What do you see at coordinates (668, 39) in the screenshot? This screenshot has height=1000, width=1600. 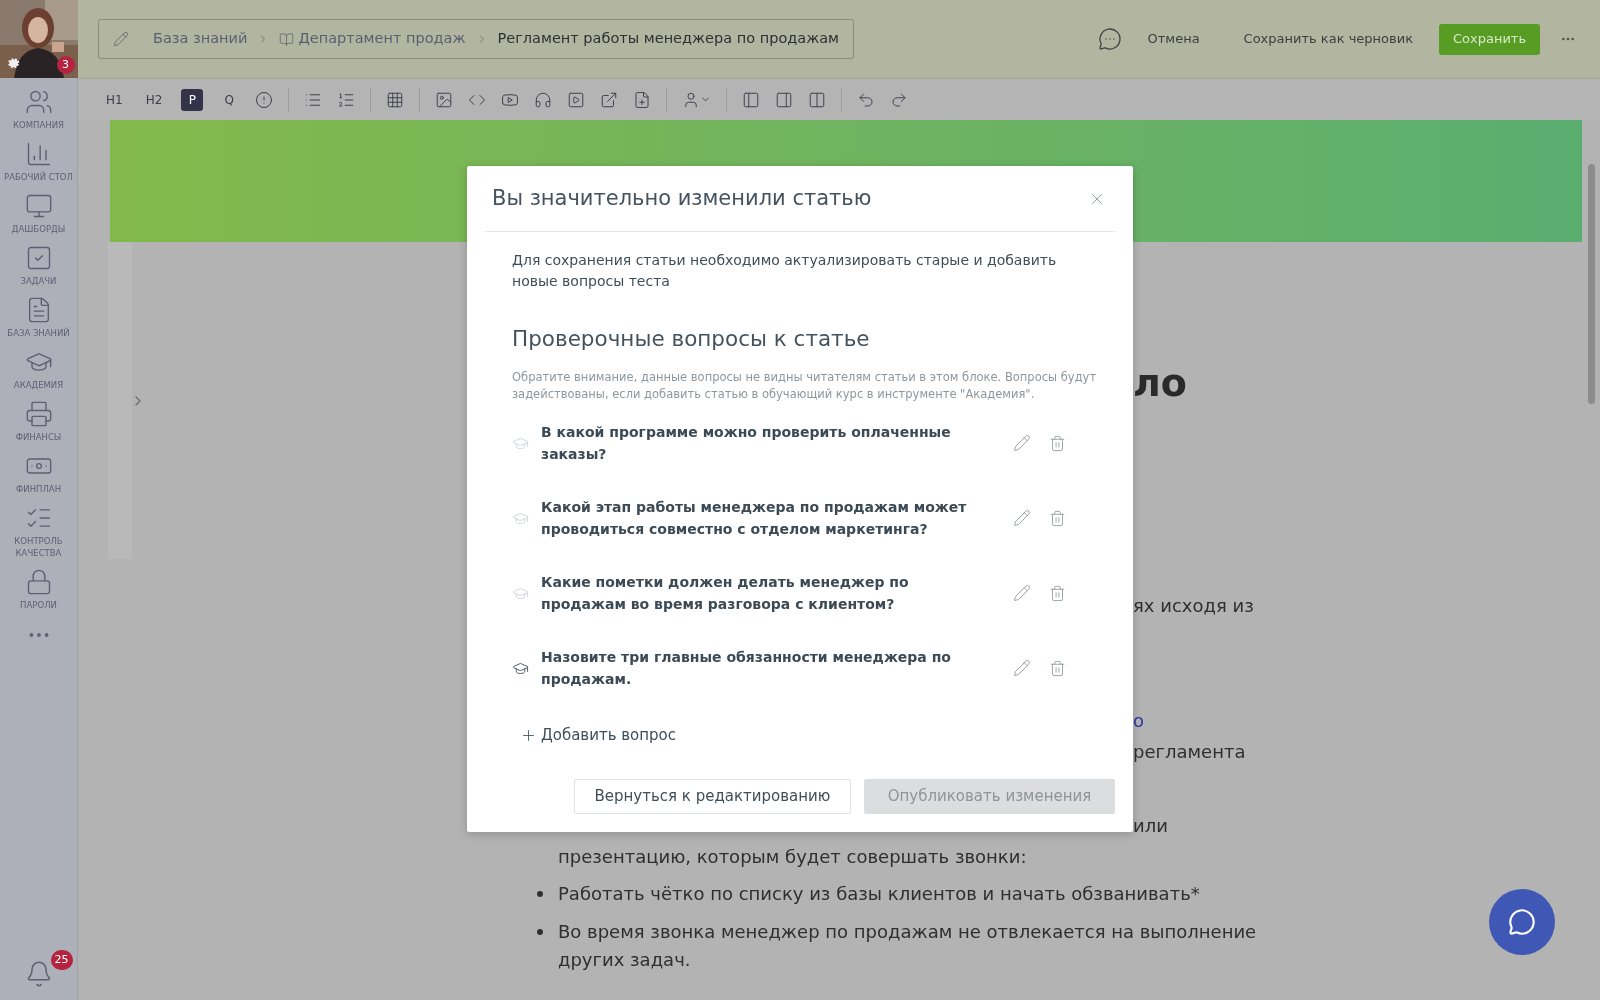 I see `breadcrumb-current: Регламент работы менеджера по продажам` at bounding box center [668, 39].